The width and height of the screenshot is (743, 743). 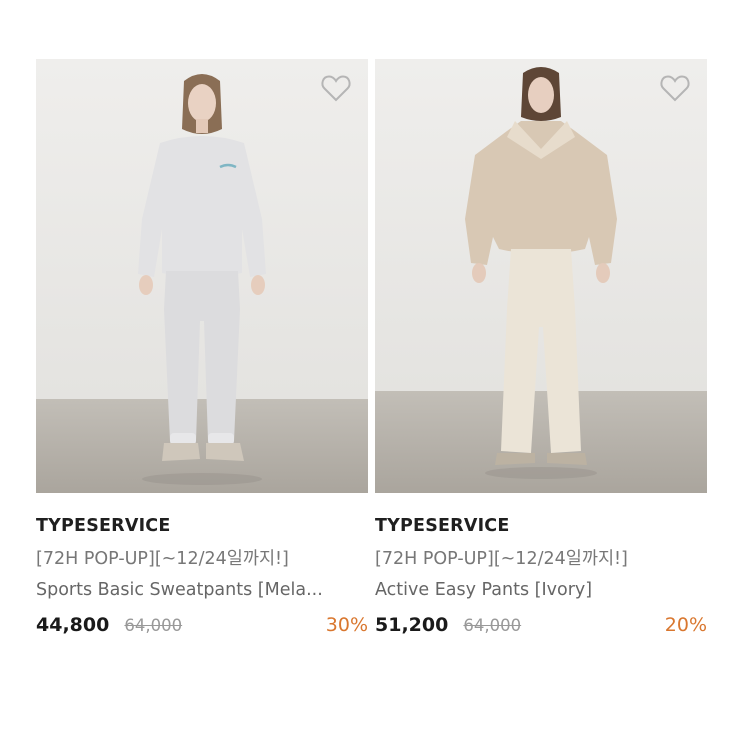 What do you see at coordinates (412, 625) in the screenshot?
I see `sale-price: 51,200` at bounding box center [412, 625].